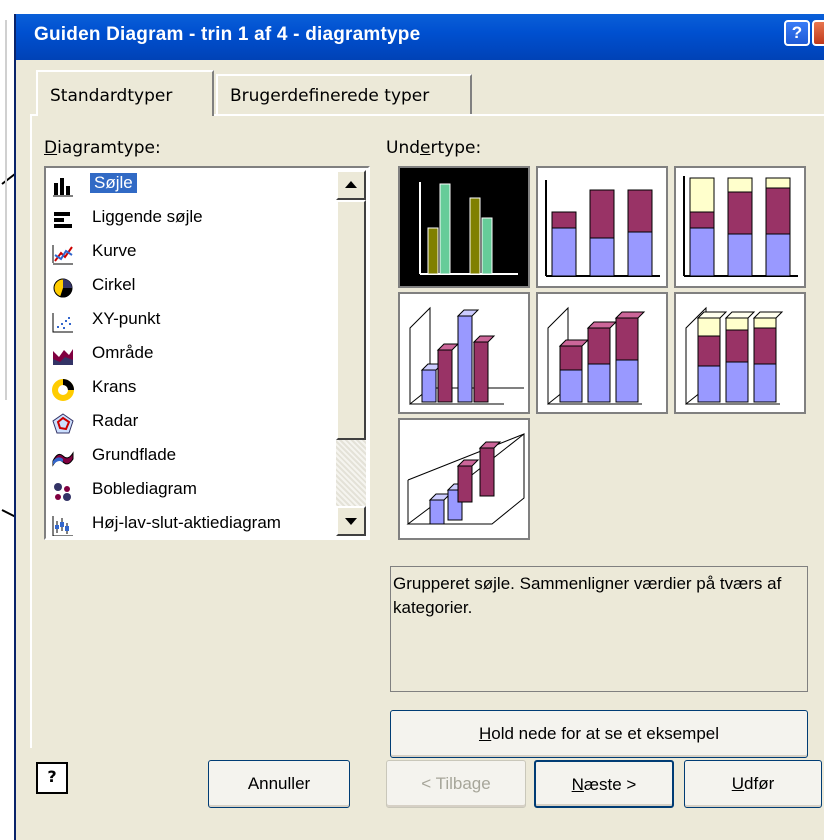  Describe the element at coordinates (599, 734) in the screenshot. I see `hold-preview-button: Hold nede for at se et eksempel` at that location.